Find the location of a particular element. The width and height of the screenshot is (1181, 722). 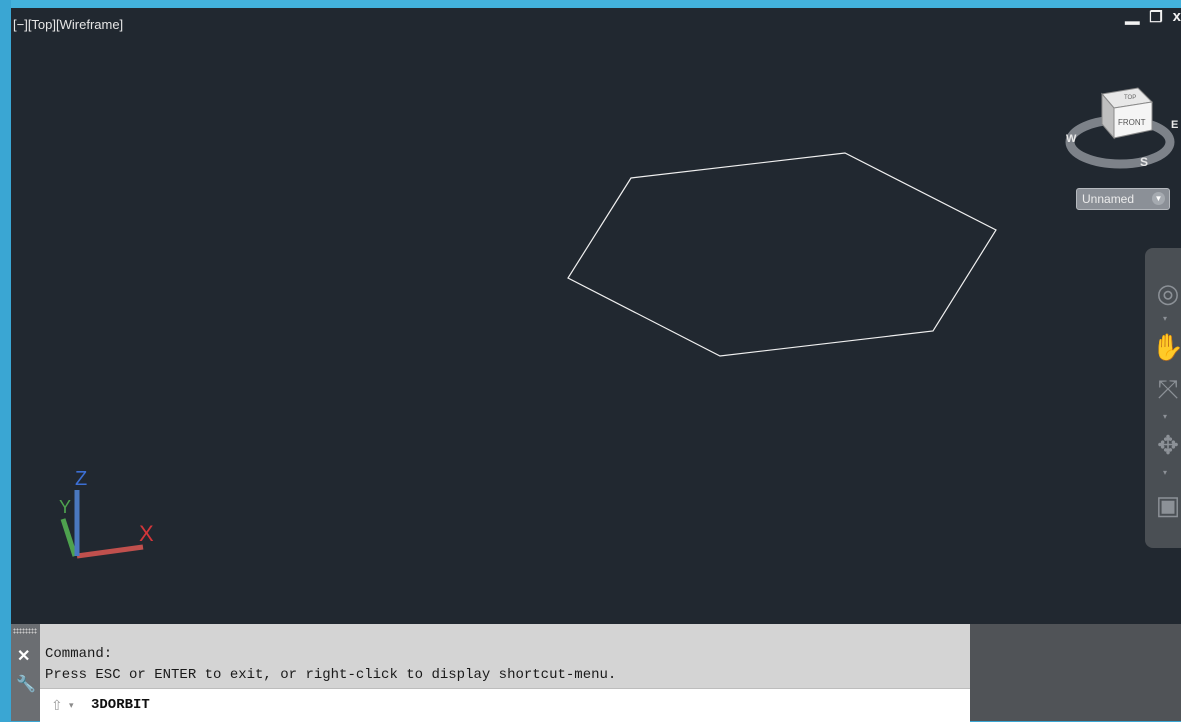

ucs-y-label: Y is located at coordinates (65, 507).